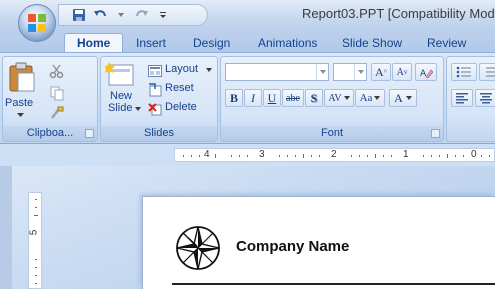 The width and height of the screenshot is (495, 289). Describe the element at coordinates (446, 43) in the screenshot. I see `tab-review: Review` at that location.